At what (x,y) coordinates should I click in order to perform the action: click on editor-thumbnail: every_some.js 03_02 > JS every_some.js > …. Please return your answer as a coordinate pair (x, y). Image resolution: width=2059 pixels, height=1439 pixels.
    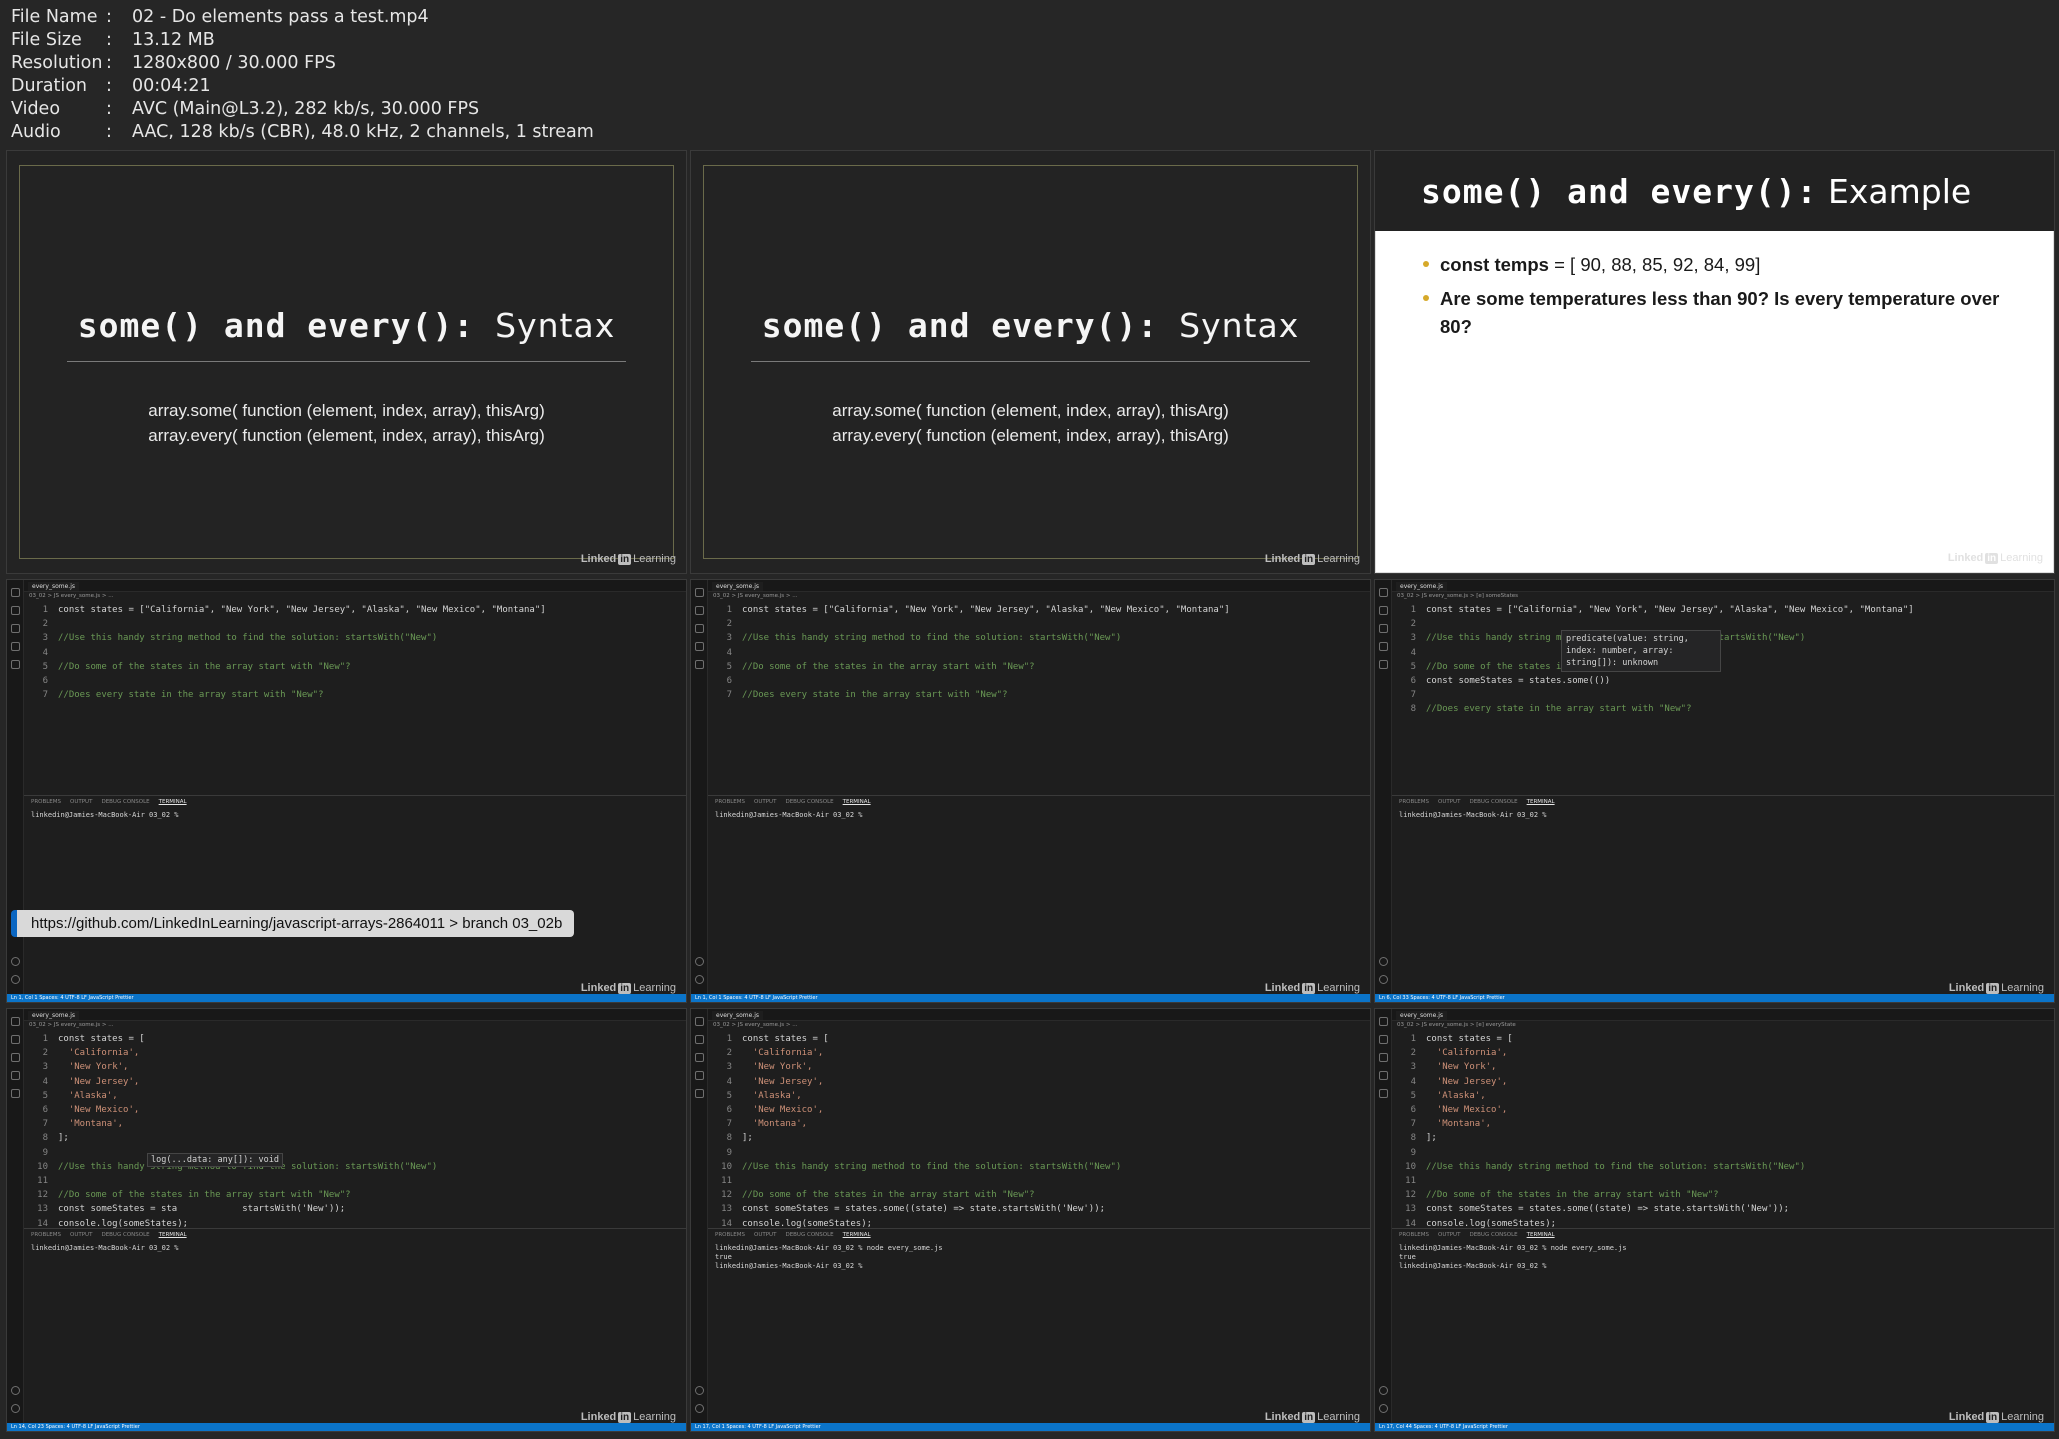
    Looking at the image, I should click on (1030, 1220).